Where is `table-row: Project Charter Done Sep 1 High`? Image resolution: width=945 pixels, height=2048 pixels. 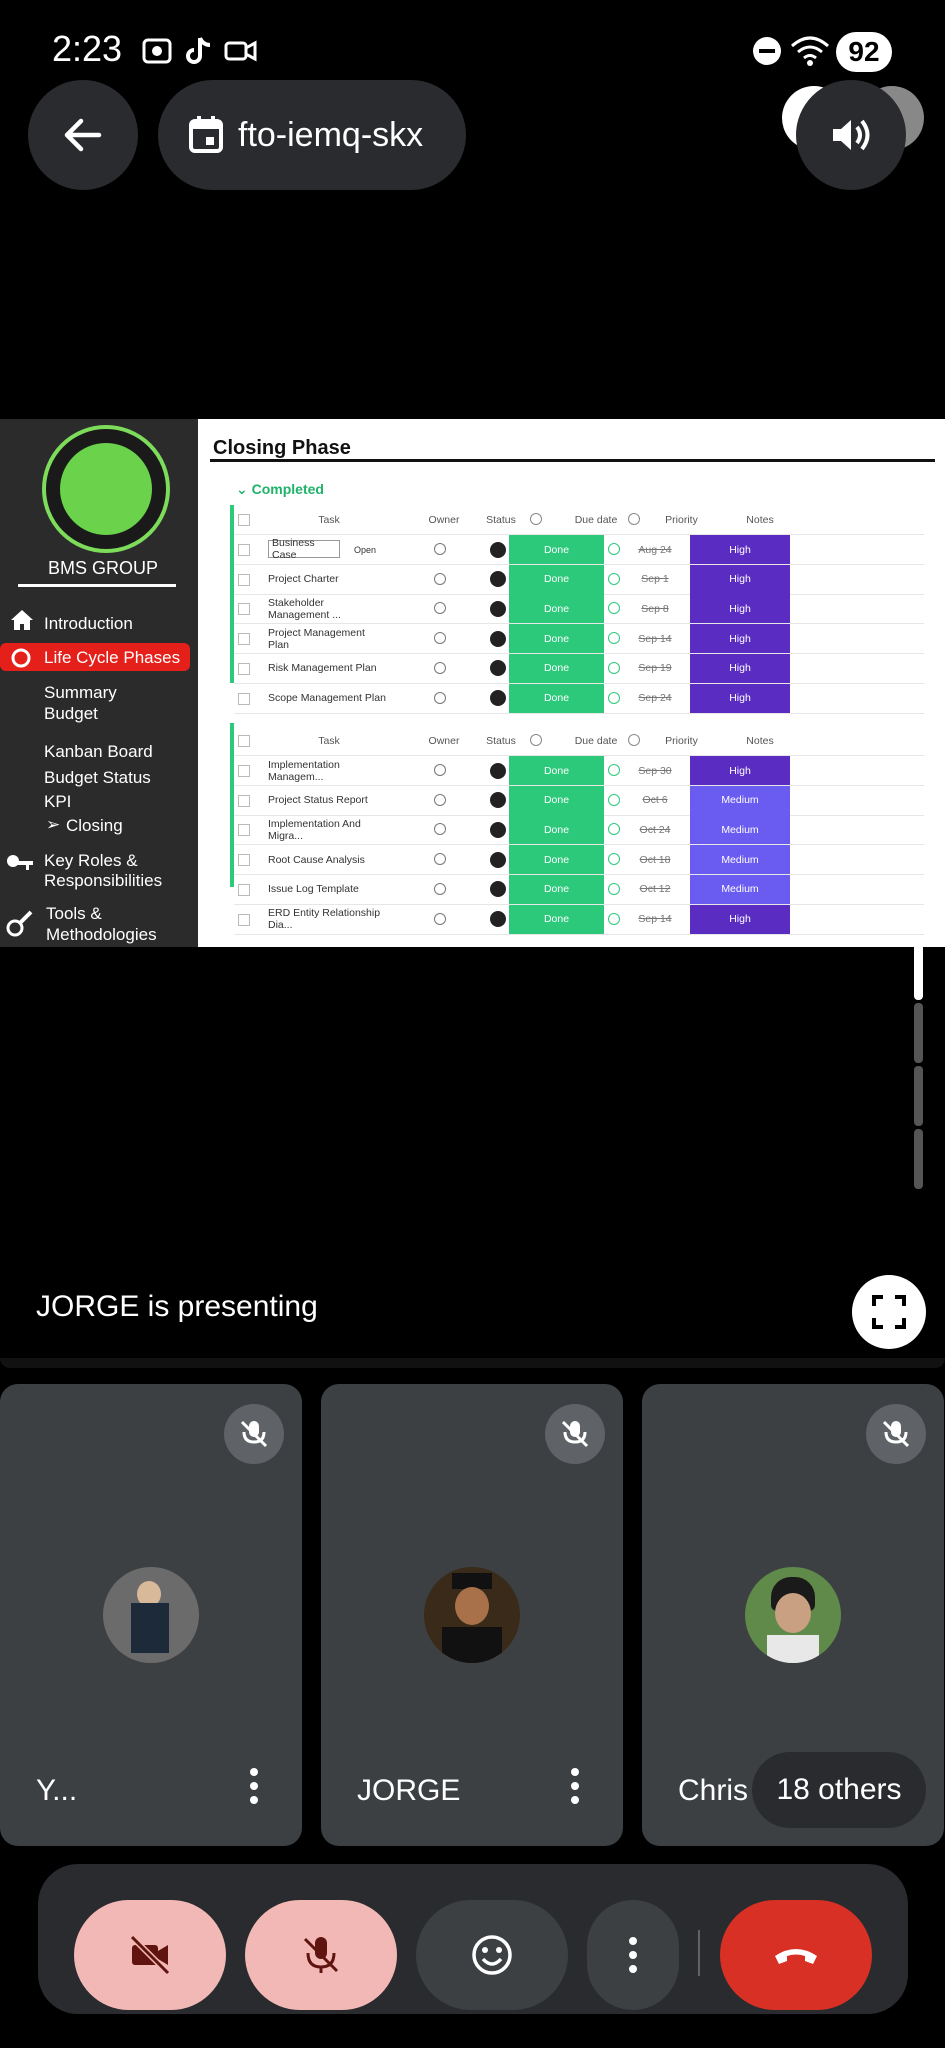
table-row: Project Charter Done Sep 1 High is located at coordinates (579, 579).